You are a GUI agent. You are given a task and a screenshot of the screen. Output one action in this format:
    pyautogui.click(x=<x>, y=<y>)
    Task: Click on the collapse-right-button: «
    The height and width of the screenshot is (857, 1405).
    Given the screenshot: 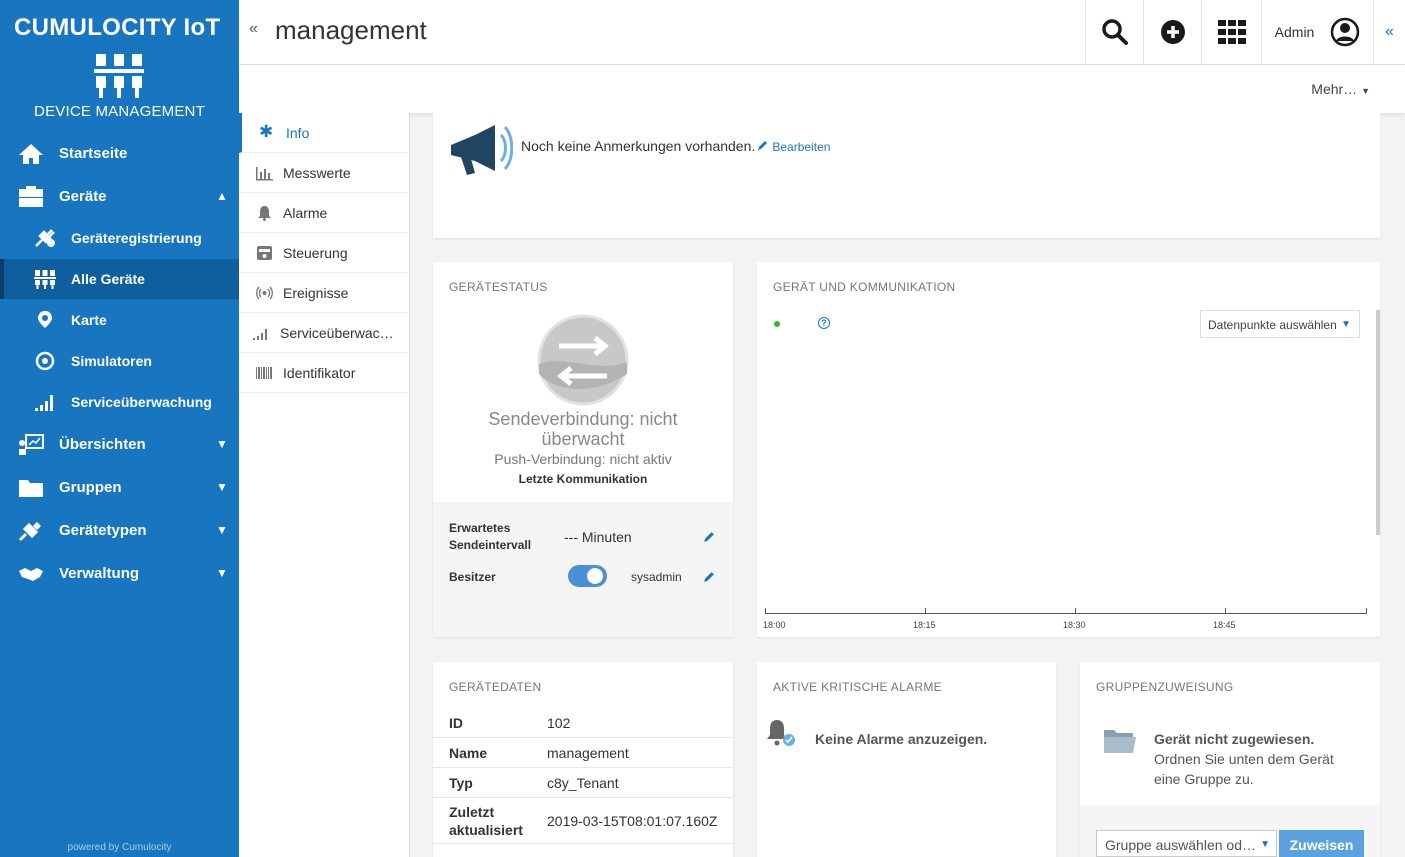 What is the action you would take?
    pyautogui.click(x=1389, y=32)
    